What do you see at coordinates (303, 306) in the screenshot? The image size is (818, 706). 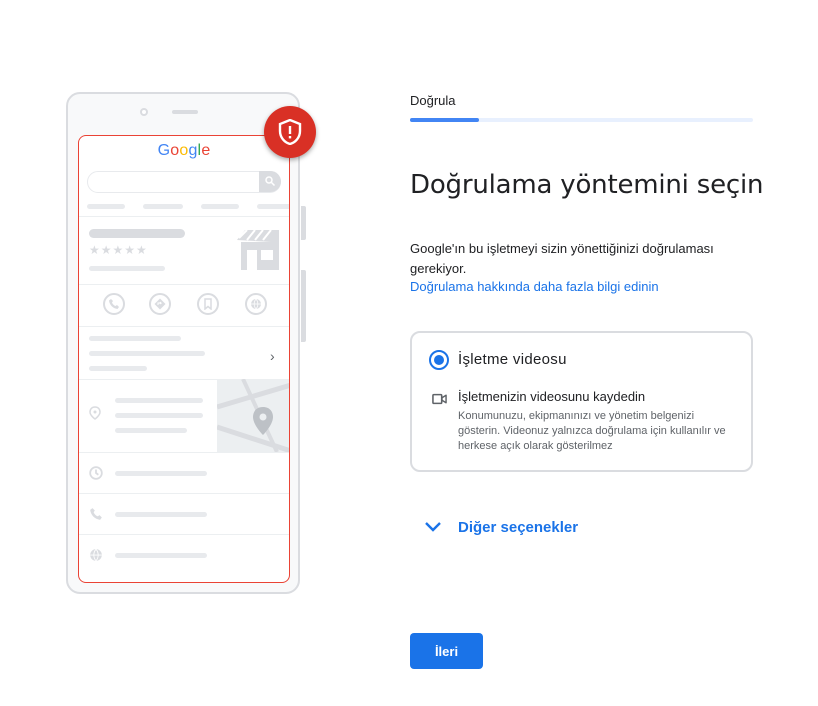 I see `phone-power-button` at bounding box center [303, 306].